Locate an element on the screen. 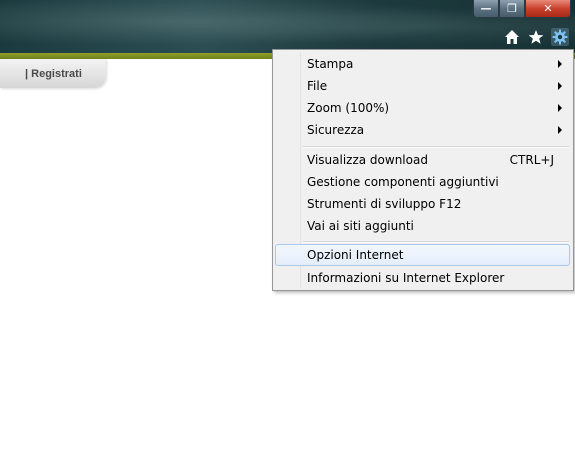 The width and height of the screenshot is (575, 468). menu-item-label: File is located at coordinates (317, 86).